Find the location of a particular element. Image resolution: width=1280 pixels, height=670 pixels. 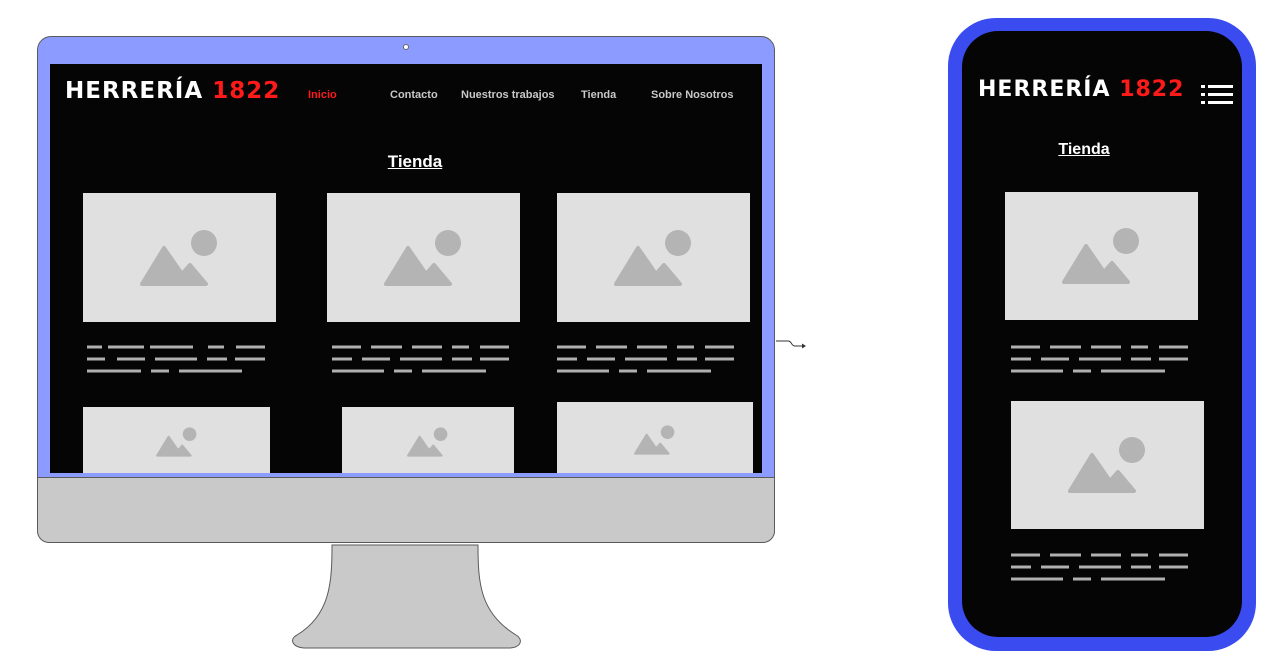

nav-sobre-nosotros: Sobre Nosotros is located at coordinates (692, 95).